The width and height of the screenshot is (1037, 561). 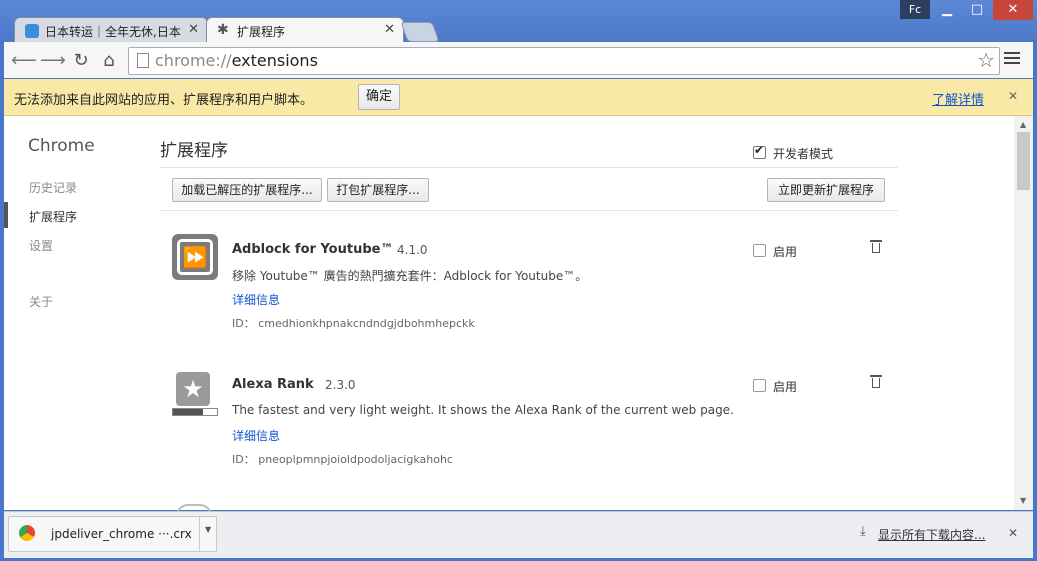 I want to click on extension-id: ID： cmedhionkhpnakcndndgjdbohmhepckk, so click(x=353, y=323).